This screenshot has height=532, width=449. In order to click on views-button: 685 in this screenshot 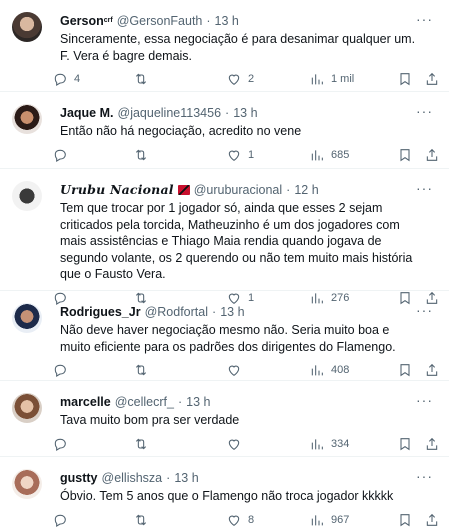, I will do `click(329, 155)`.